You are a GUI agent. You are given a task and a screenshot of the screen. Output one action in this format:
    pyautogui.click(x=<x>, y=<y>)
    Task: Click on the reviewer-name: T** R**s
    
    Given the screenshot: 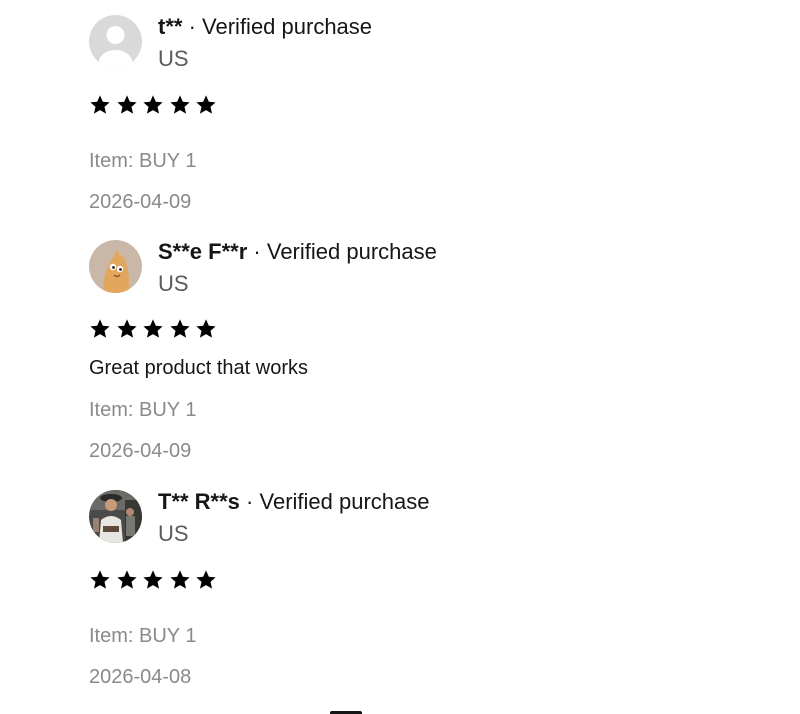 What is the action you would take?
    pyautogui.click(x=199, y=501)
    